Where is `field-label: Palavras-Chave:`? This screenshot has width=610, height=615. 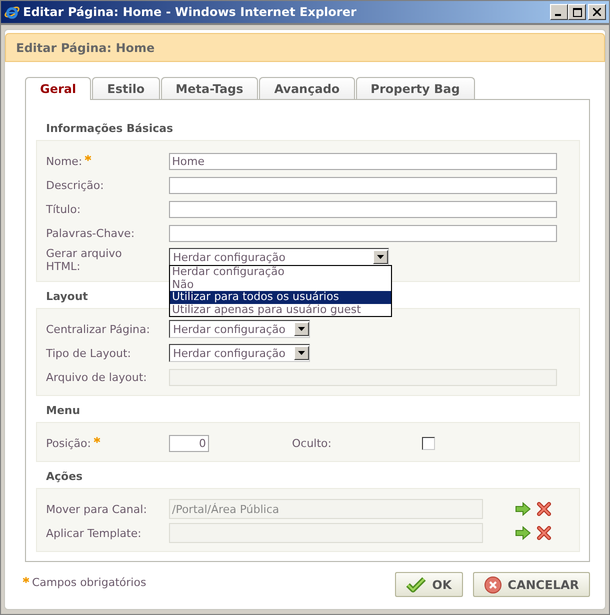 field-label: Palavras-Chave: is located at coordinates (90, 234).